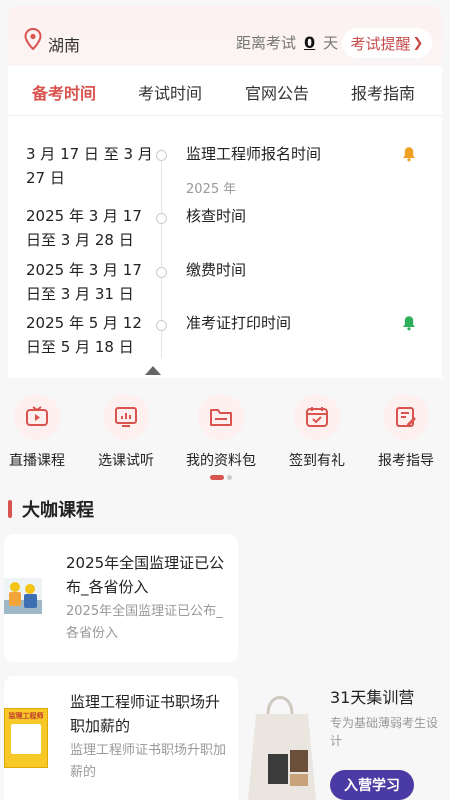 This screenshot has width=450, height=800. What do you see at coordinates (84, 335) in the screenshot?
I see `timeline-date: 2025 年 5 月 12 日至 5 月 18 日` at bounding box center [84, 335].